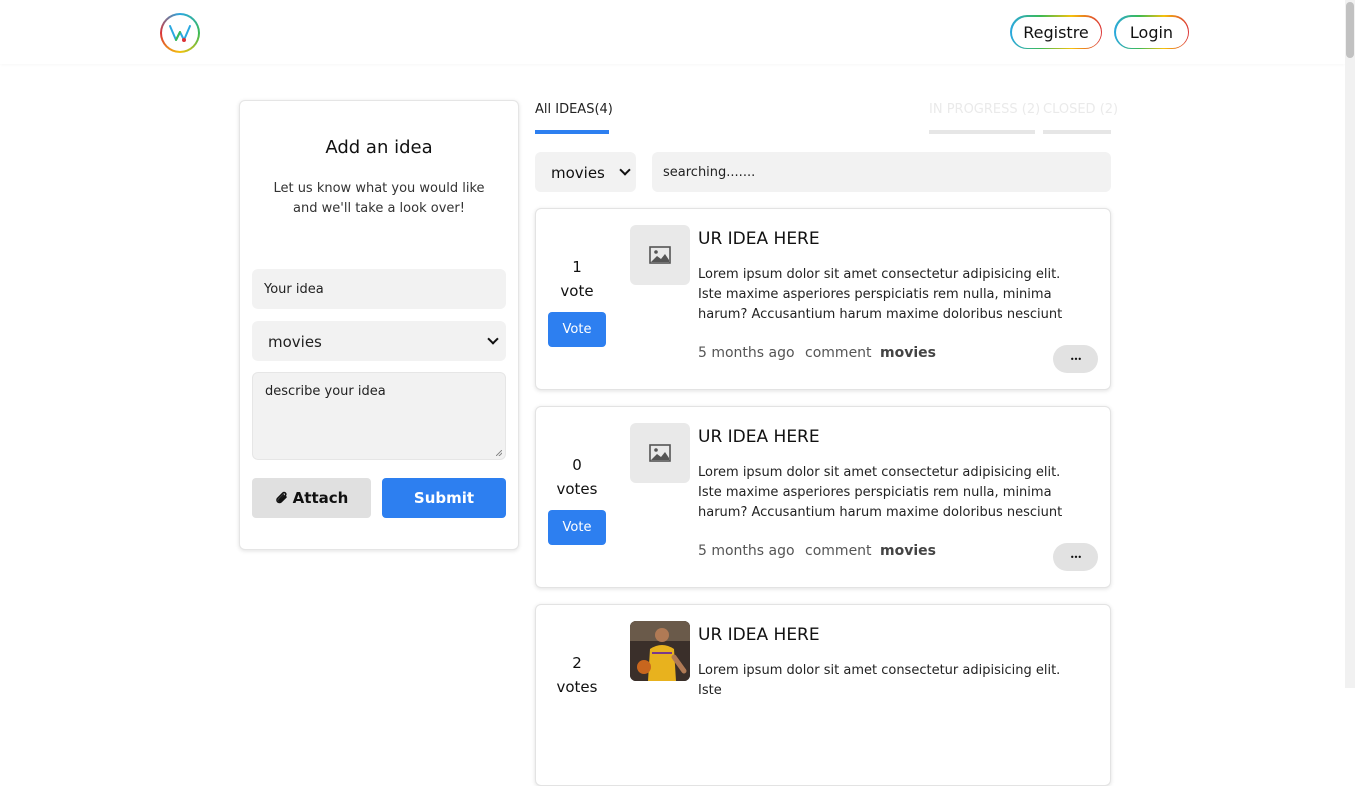 The height and width of the screenshot is (786, 1355). I want to click on vote-count-number: 1, so click(577, 267).